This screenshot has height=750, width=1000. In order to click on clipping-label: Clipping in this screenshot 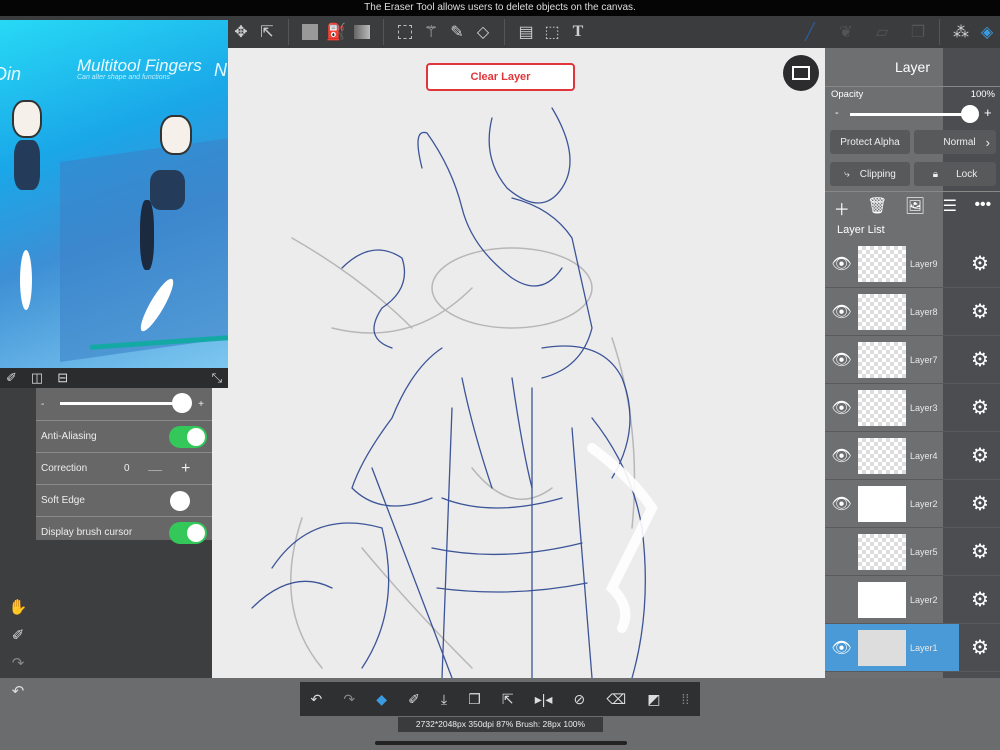, I will do `click(877, 174)`.